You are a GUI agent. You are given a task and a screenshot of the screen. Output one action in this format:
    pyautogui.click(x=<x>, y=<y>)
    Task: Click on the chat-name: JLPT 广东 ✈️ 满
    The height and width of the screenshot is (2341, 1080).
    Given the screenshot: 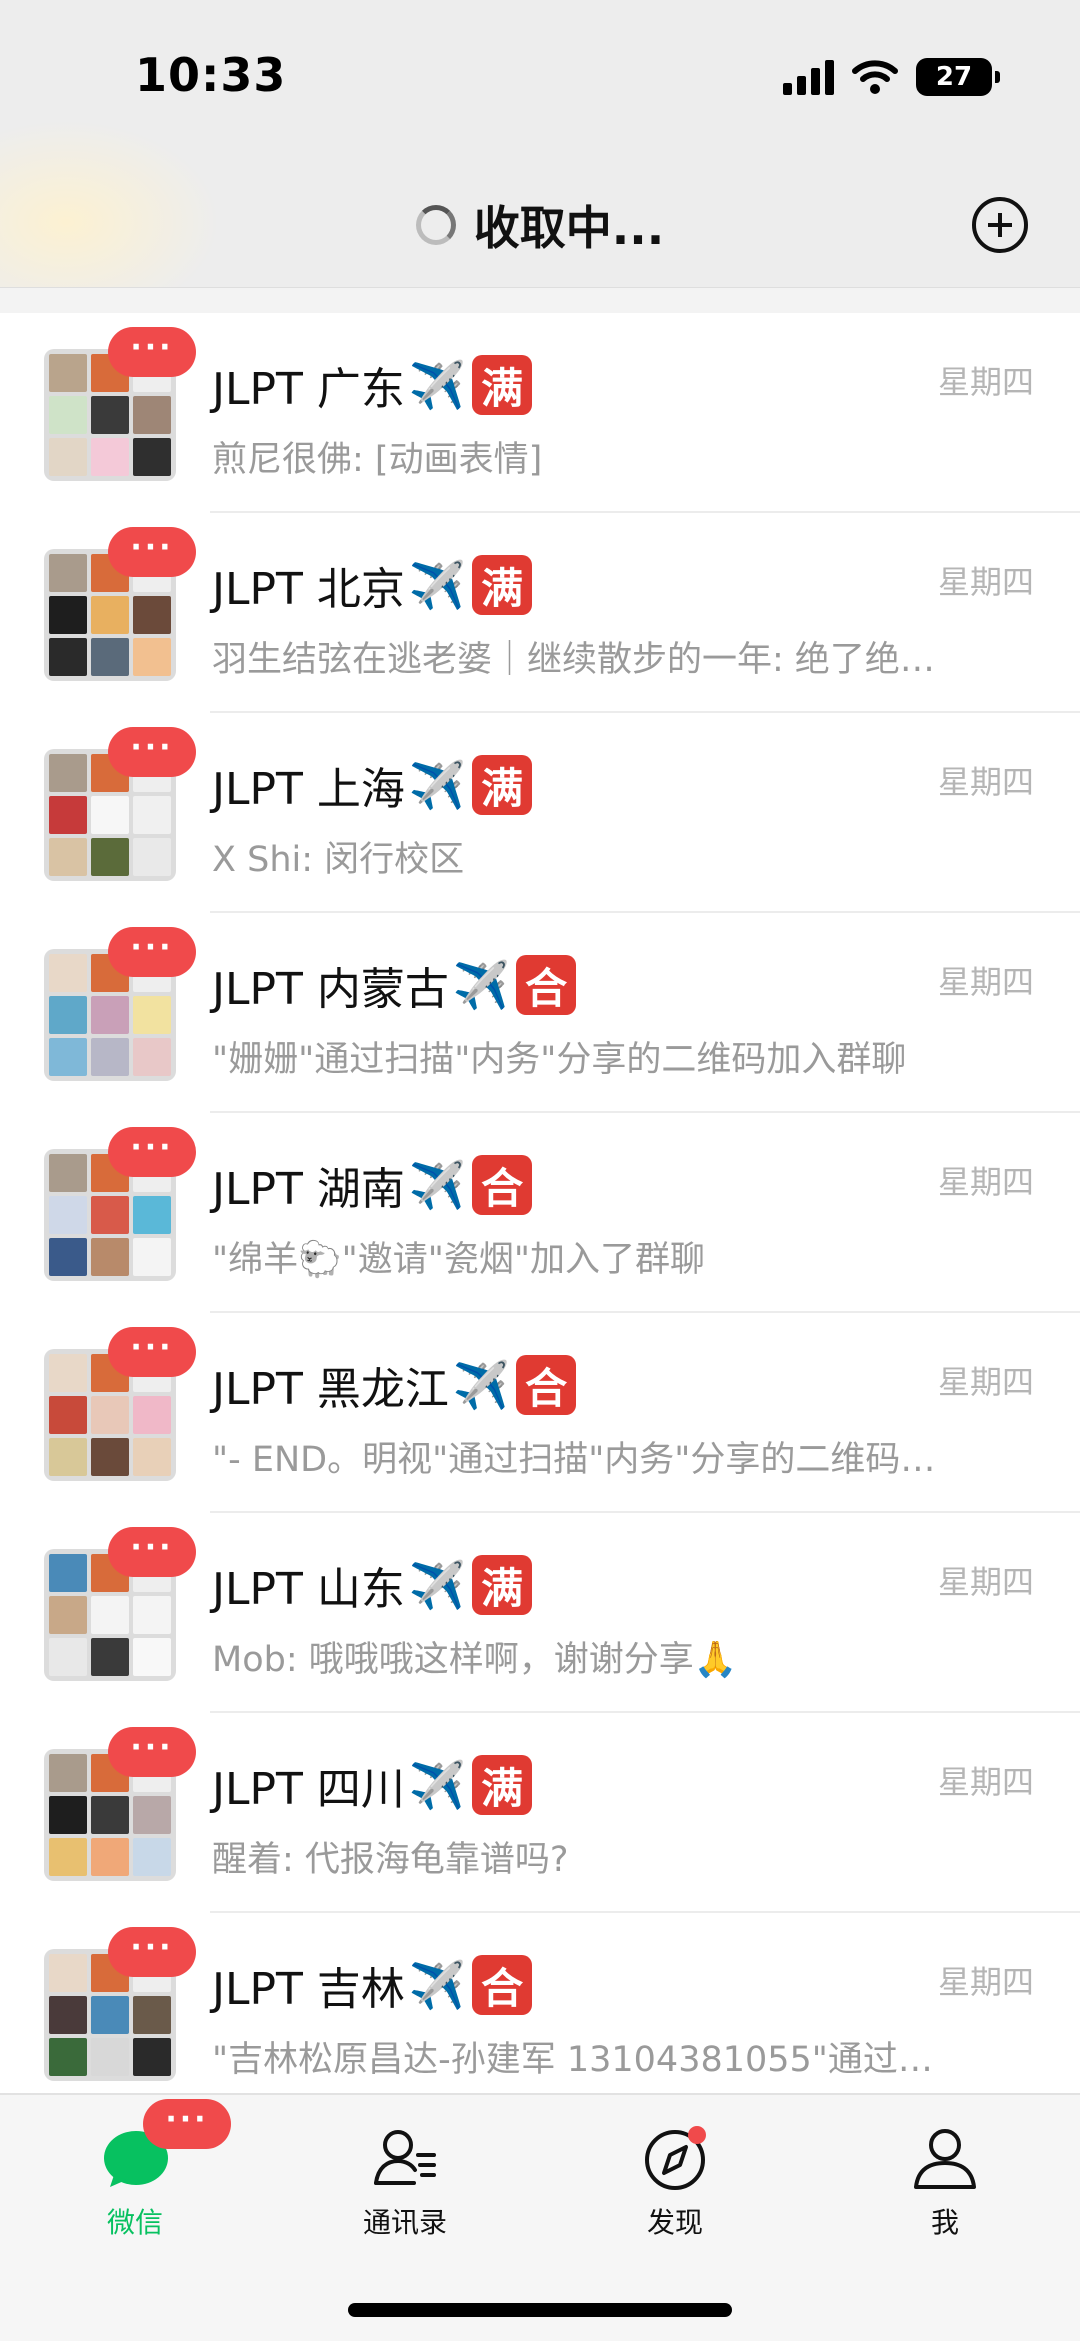 What is the action you would take?
    pyautogui.click(x=372, y=385)
    